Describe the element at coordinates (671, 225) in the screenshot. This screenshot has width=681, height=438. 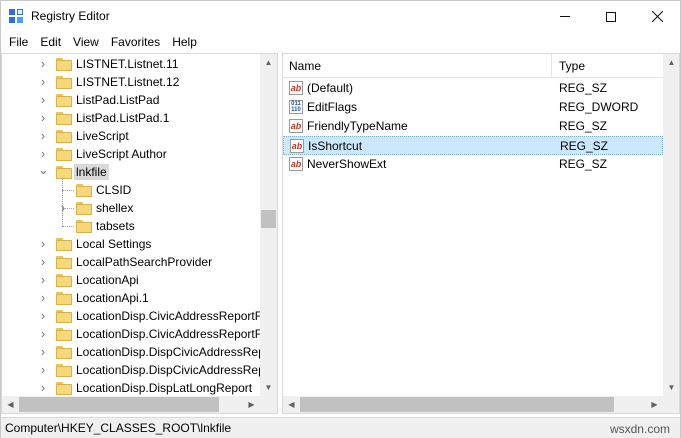
I see `list-vertical-scrollbar: ▲ ▼` at that location.